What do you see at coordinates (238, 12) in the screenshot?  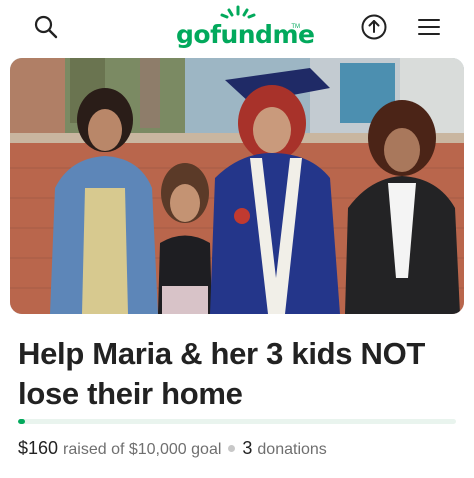 I see `logo-sunburst-icon` at bounding box center [238, 12].